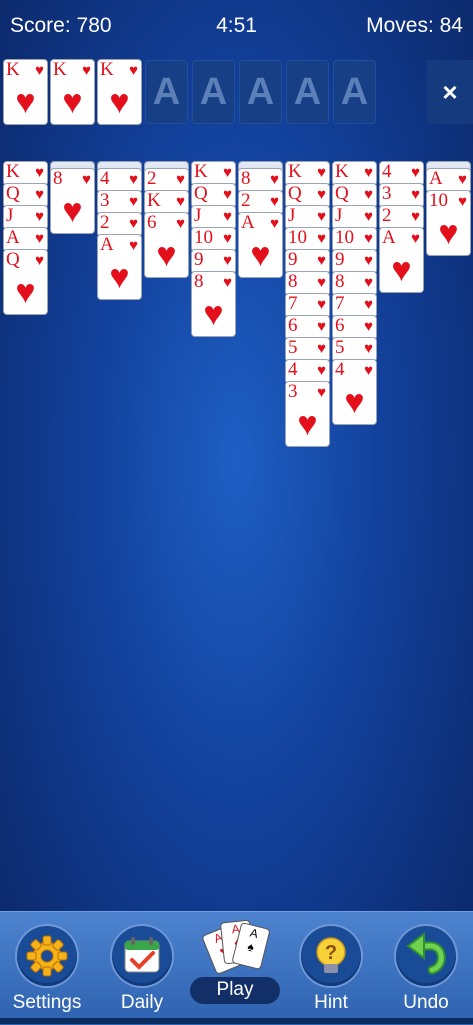 The width and height of the screenshot is (473, 1025). I want to click on play-label: Play, so click(235, 990).